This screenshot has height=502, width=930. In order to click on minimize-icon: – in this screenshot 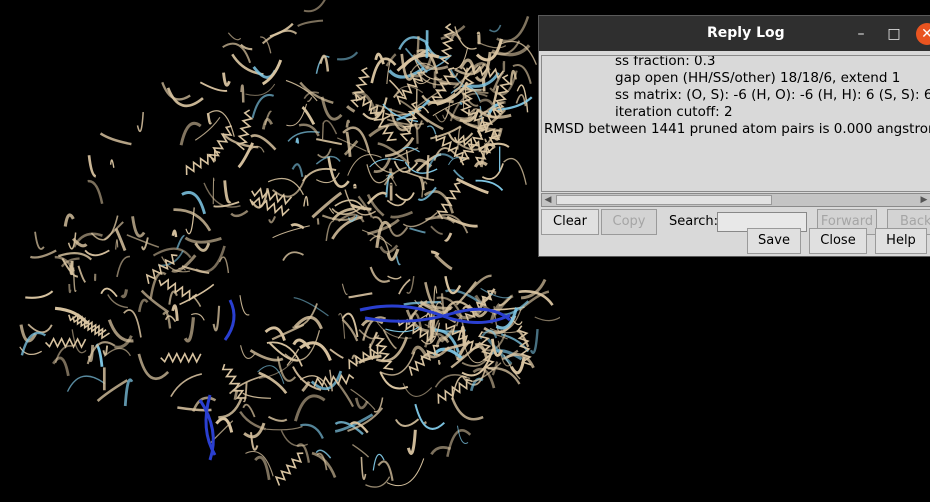, I will do `click(861, 34)`.